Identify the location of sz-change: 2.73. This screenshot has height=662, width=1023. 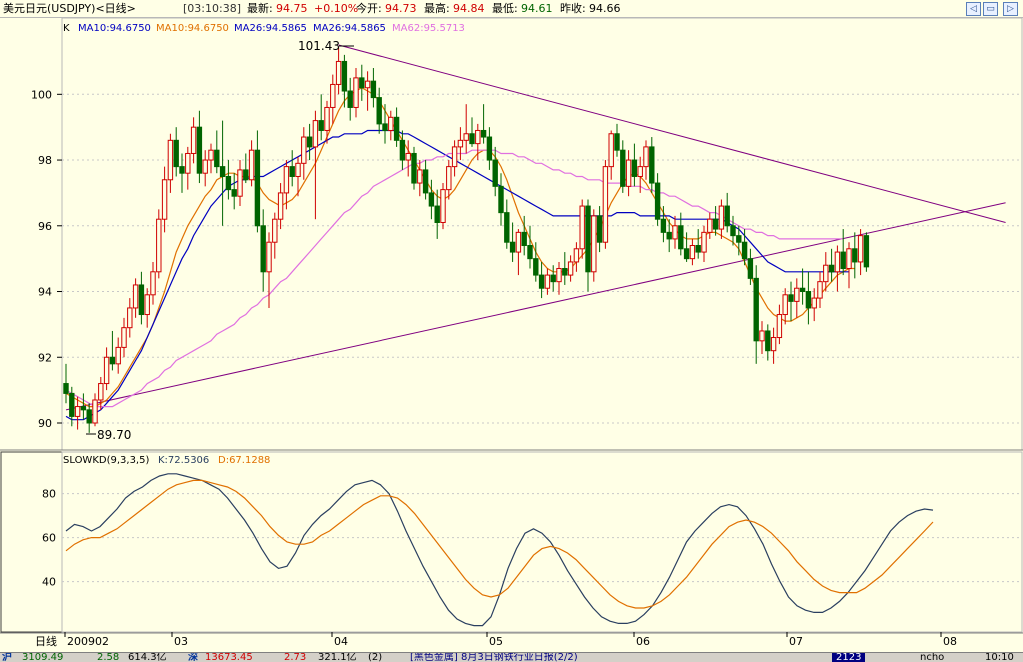
(295, 657).